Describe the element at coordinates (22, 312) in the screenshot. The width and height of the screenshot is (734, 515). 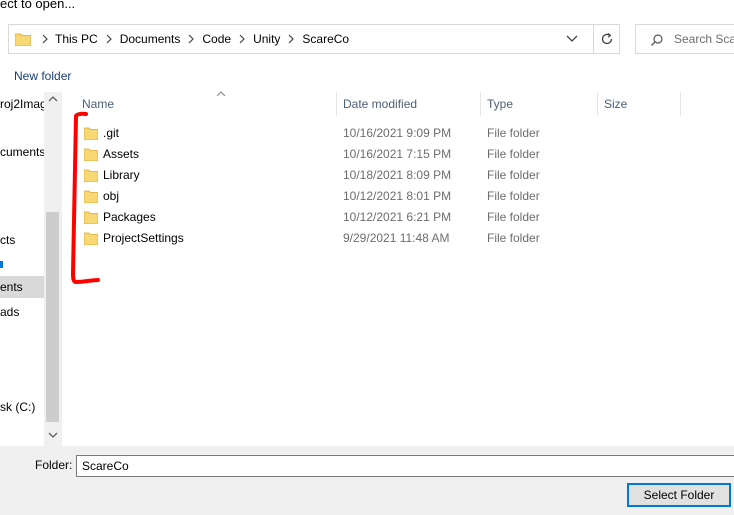
I see `nav-item: ads` at that location.